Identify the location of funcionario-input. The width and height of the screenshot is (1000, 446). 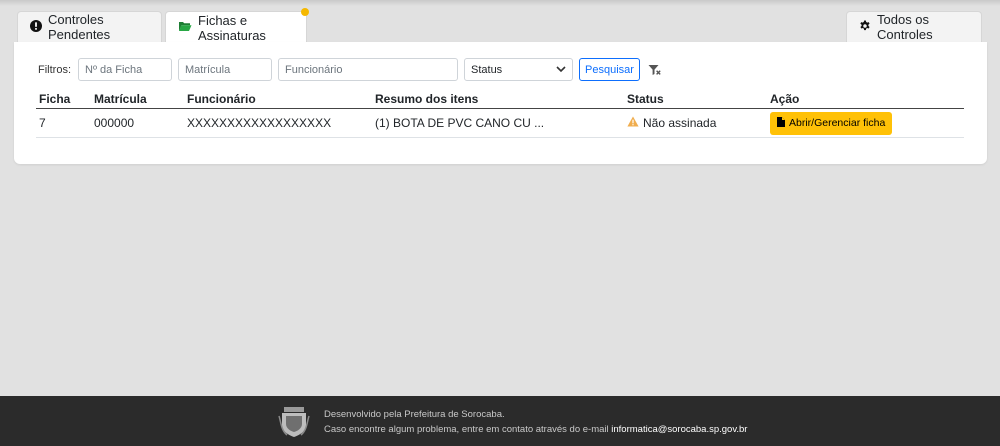
(368, 69).